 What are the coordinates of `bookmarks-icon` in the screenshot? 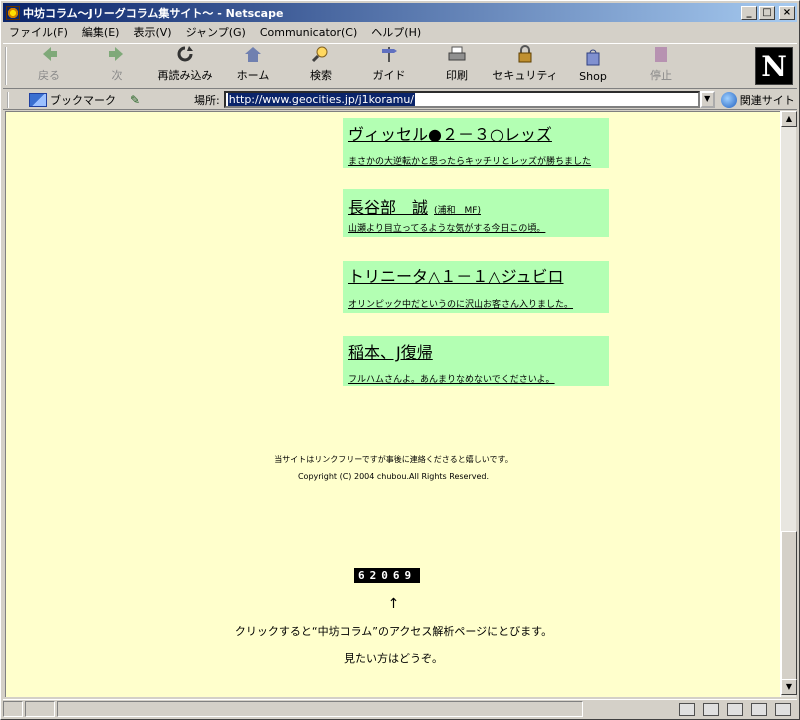 It's located at (38, 99).